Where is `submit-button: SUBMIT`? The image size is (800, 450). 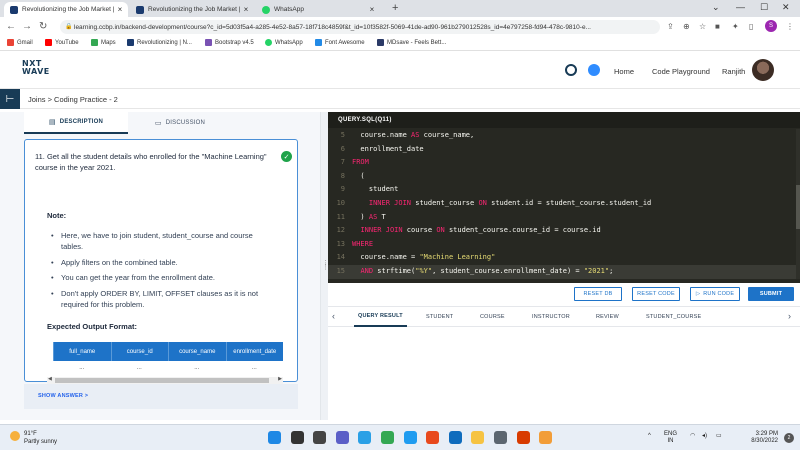 submit-button: SUBMIT is located at coordinates (771, 294).